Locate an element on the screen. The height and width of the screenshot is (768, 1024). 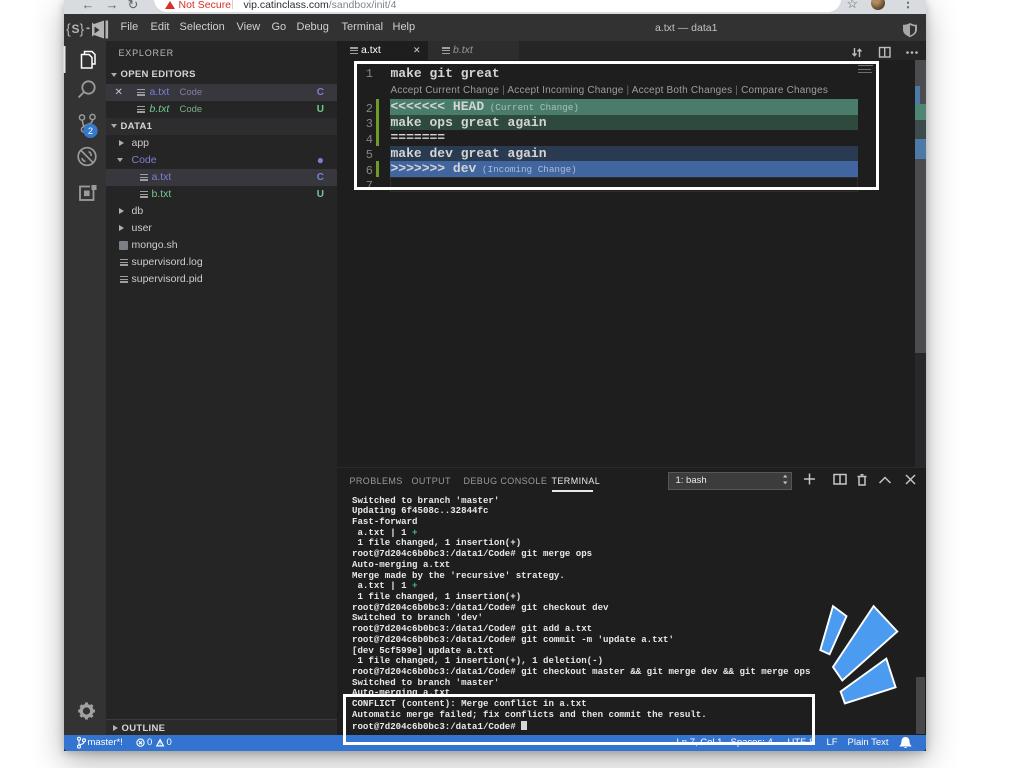
svg-text: 2 is located at coordinates (90, 131).